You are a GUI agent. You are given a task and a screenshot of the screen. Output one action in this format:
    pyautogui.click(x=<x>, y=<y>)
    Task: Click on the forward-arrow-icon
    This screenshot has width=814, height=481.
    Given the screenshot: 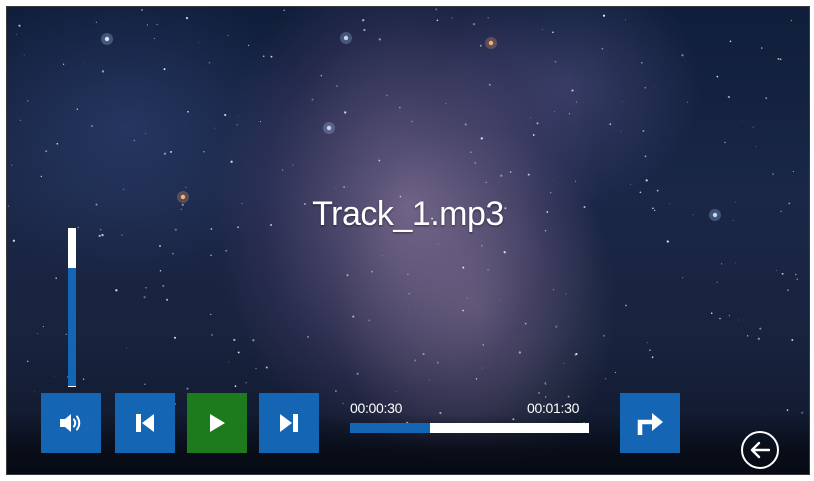 What is the action you would take?
    pyautogui.click(x=650, y=424)
    